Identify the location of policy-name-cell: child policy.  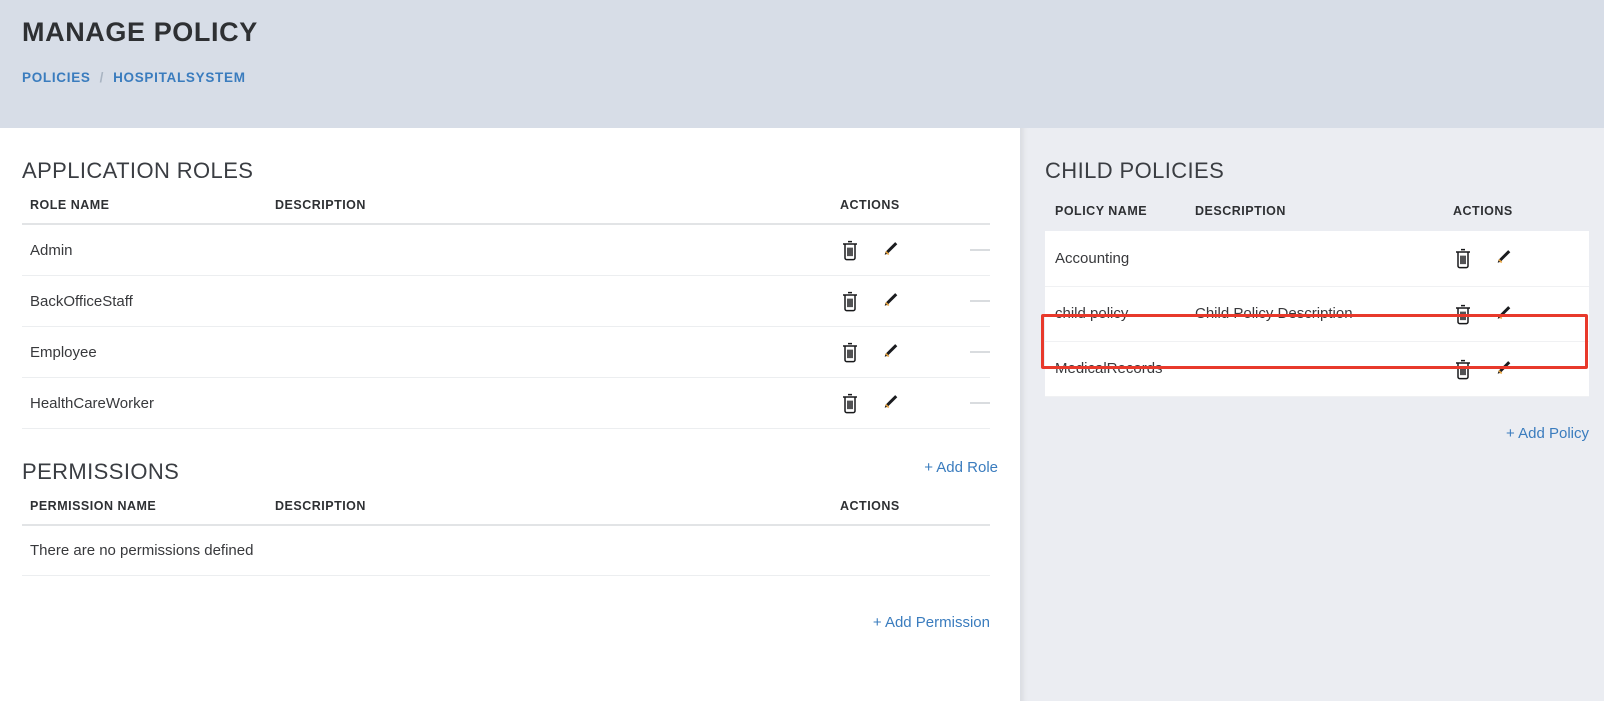
(1115, 314).